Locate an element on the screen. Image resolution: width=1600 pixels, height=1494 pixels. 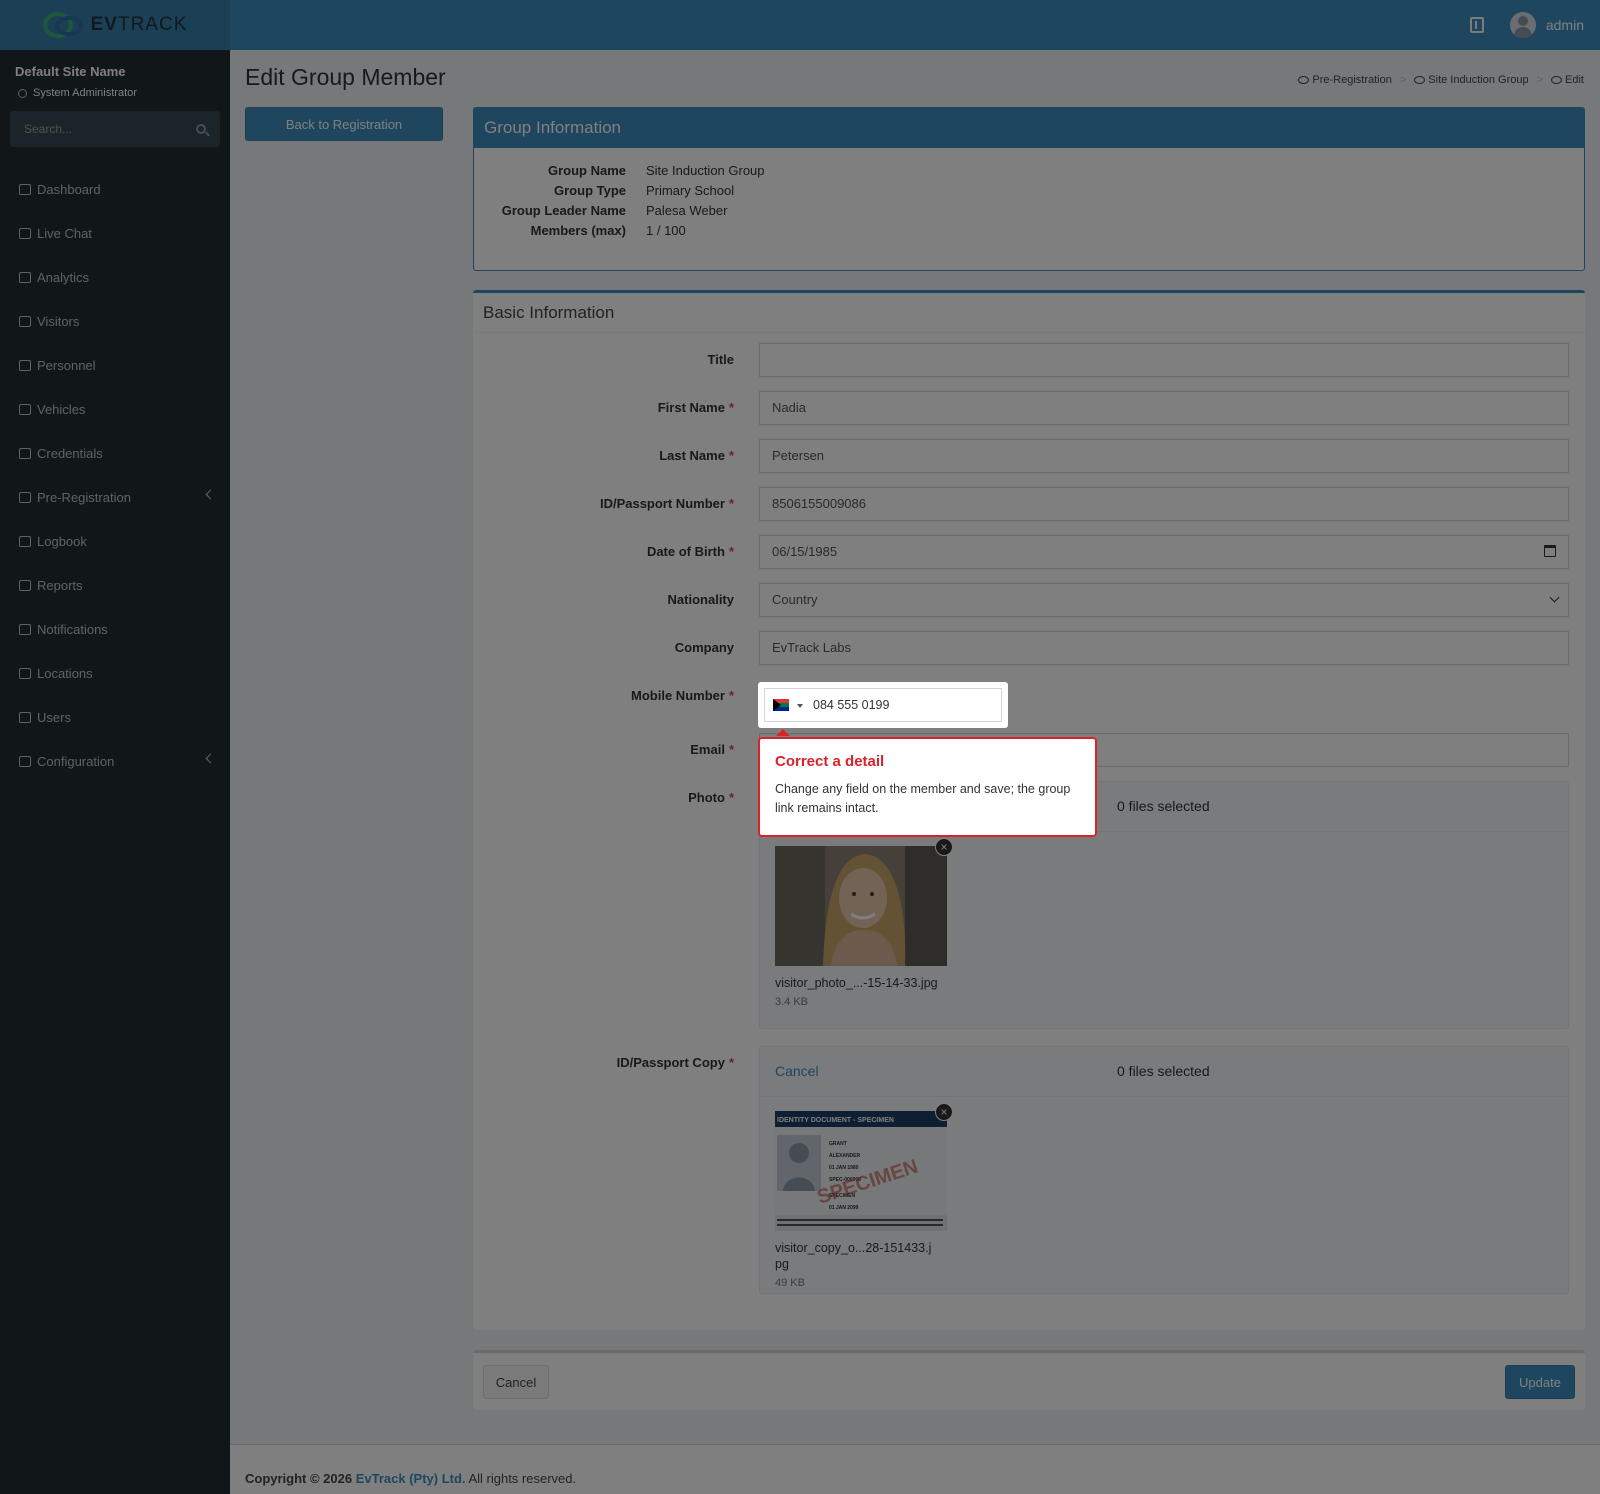
mobile-number-value: 084 555 0199 is located at coordinates (851, 705).